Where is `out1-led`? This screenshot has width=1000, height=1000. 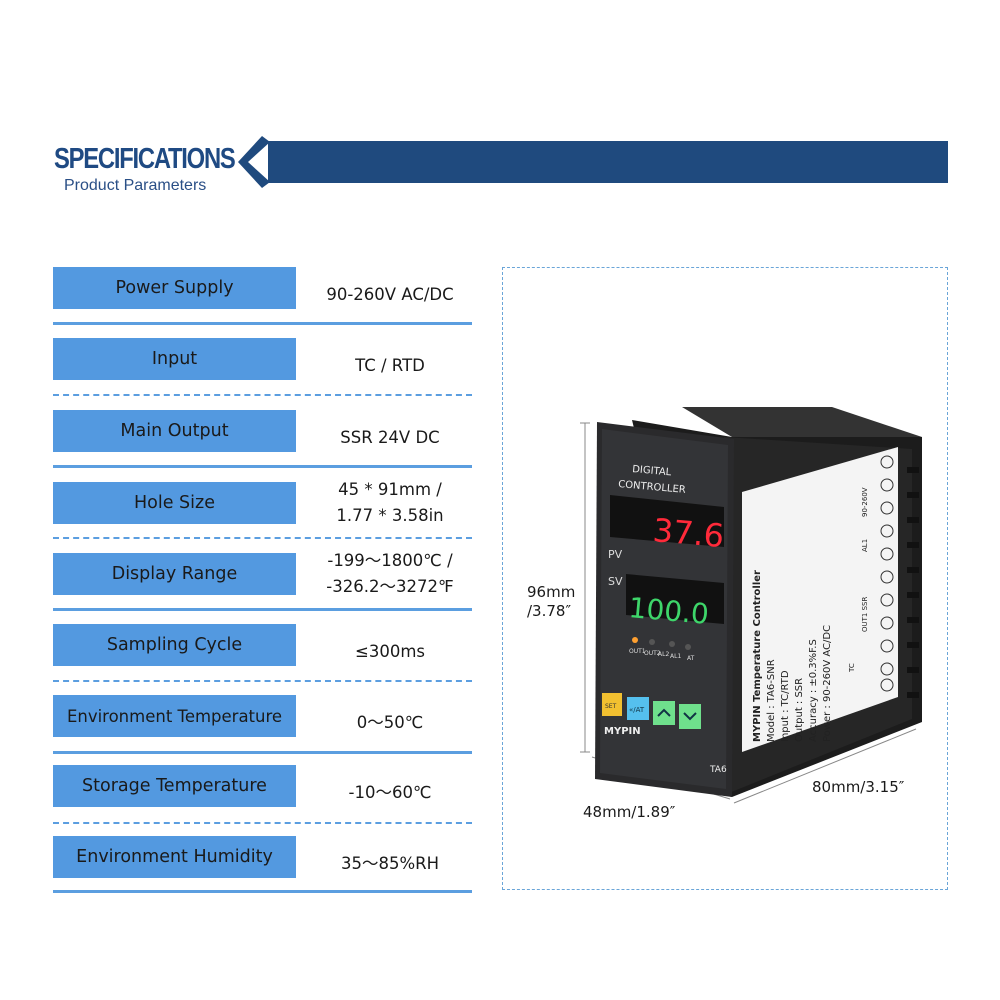
out1-led is located at coordinates (635, 640).